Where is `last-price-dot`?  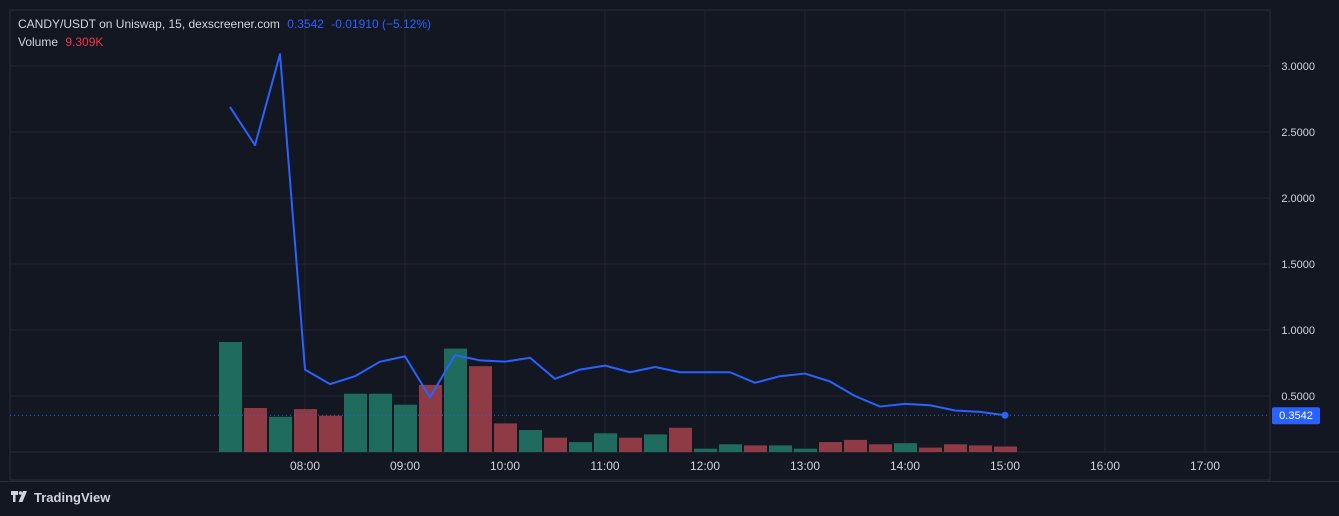 last-price-dot is located at coordinates (1005, 415).